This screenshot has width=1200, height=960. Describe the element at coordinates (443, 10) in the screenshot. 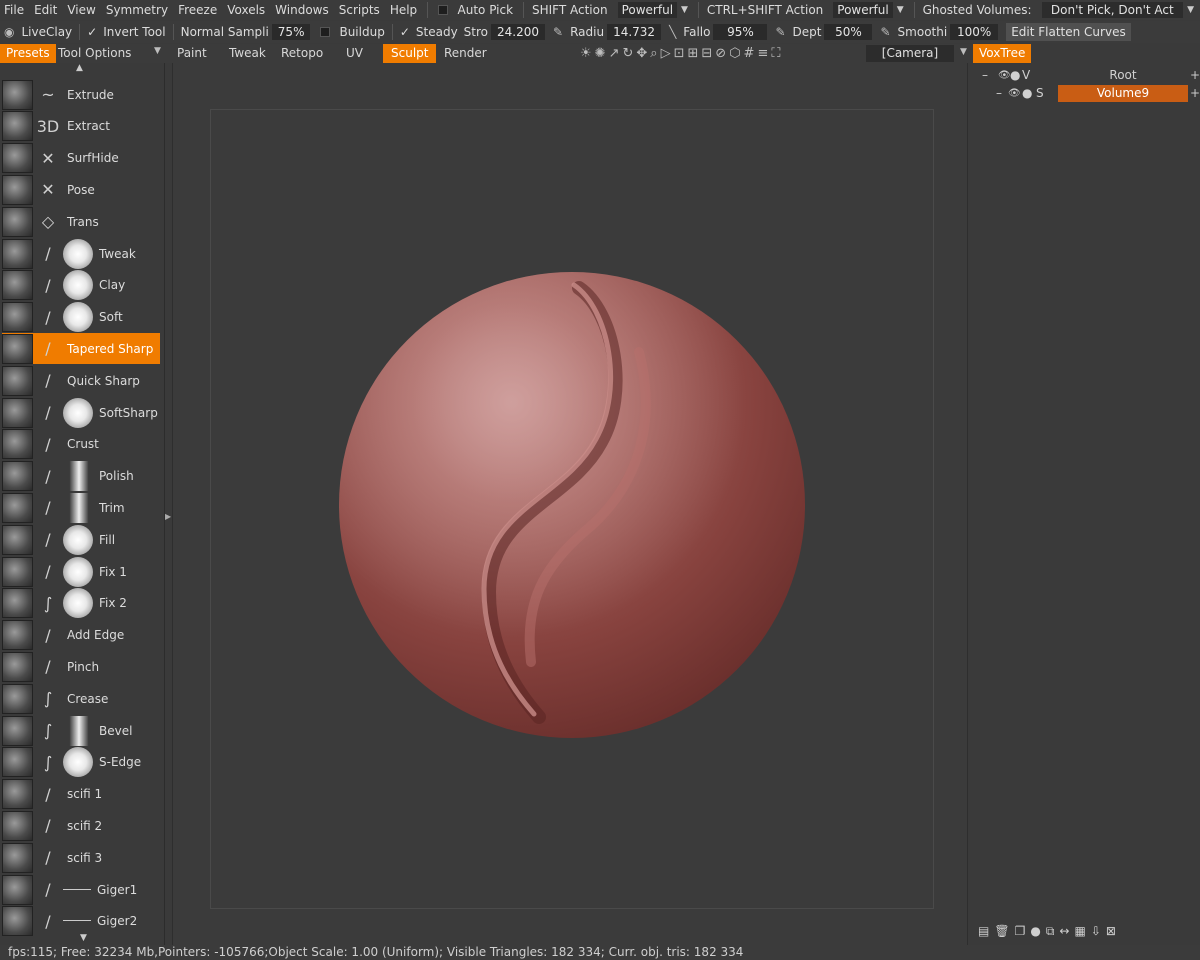

I see `auto-pick-checkbox` at that location.